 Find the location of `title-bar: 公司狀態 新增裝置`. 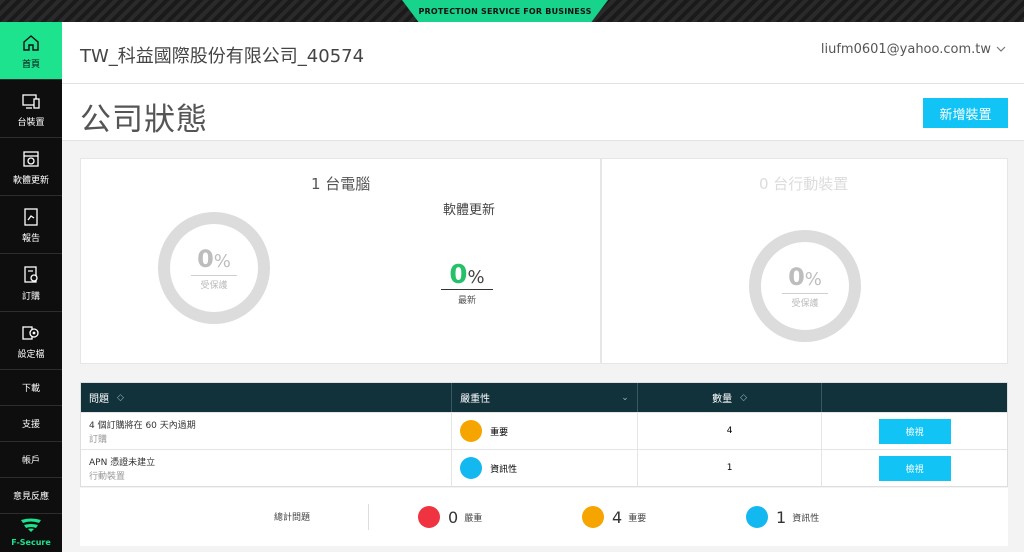

title-bar: 公司狀態 新增裝置 is located at coordinates (543, 112).